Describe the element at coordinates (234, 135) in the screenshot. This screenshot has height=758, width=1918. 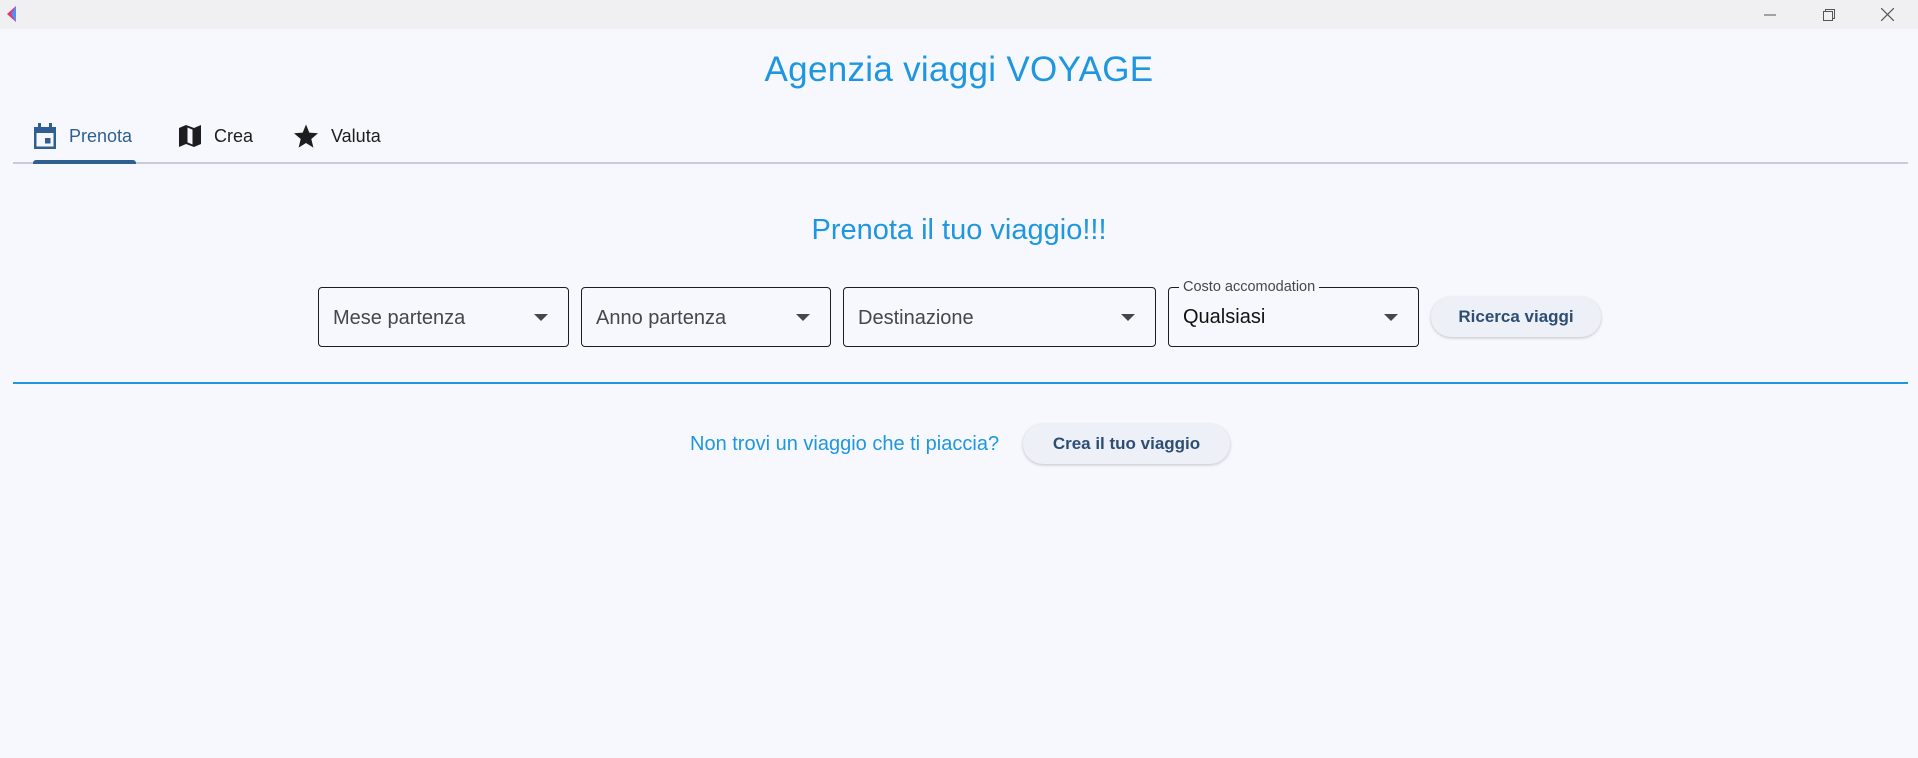
I see `tab-crea-label: Crea` at that location.